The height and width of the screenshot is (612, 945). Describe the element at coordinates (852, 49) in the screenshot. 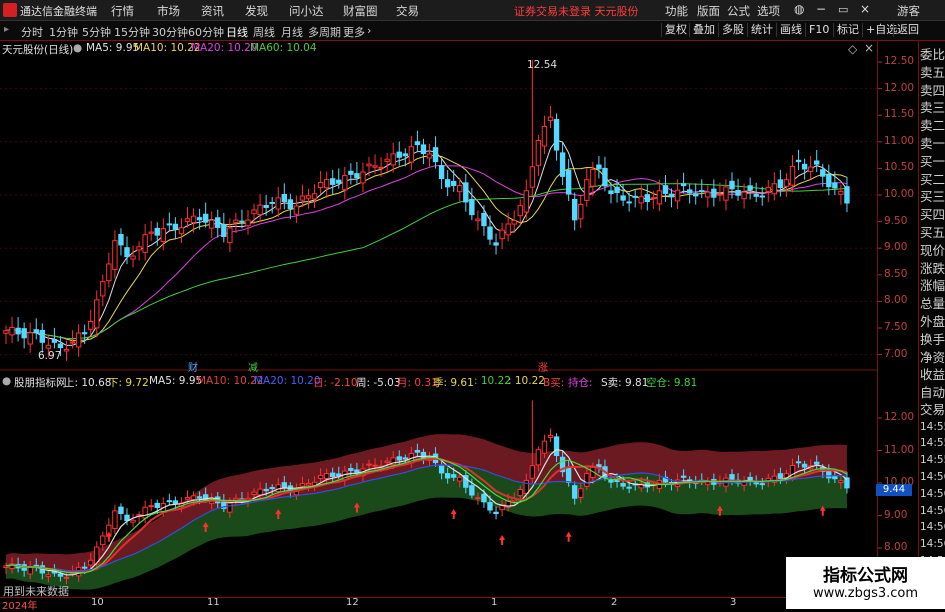

I see `pane-settings-icon: ◇` at that location.